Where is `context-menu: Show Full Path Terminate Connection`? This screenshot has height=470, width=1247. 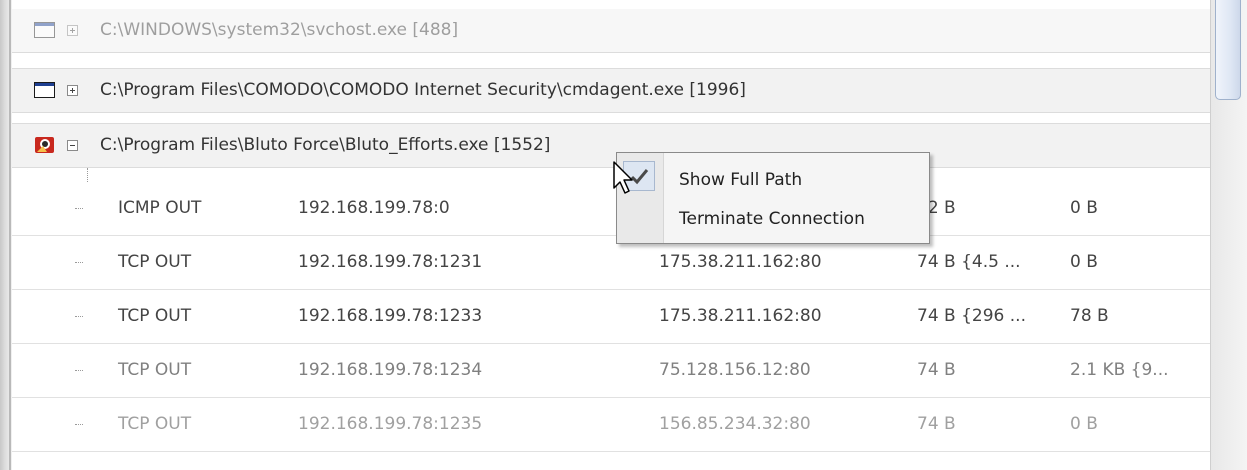 context-menu: Show Full Path Terminate Connection is located at coordinates (773, 198).